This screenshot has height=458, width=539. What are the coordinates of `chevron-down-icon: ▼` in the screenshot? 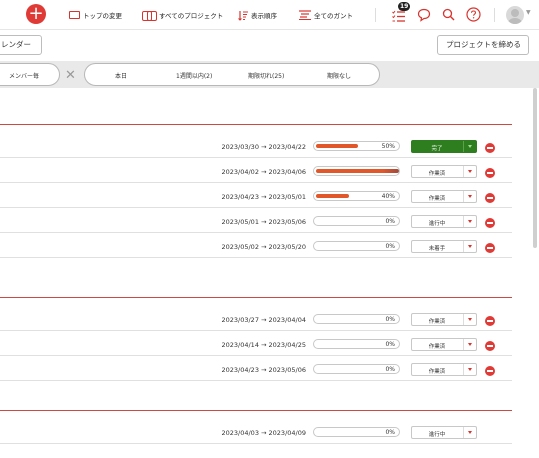 It's located at (528, 12).